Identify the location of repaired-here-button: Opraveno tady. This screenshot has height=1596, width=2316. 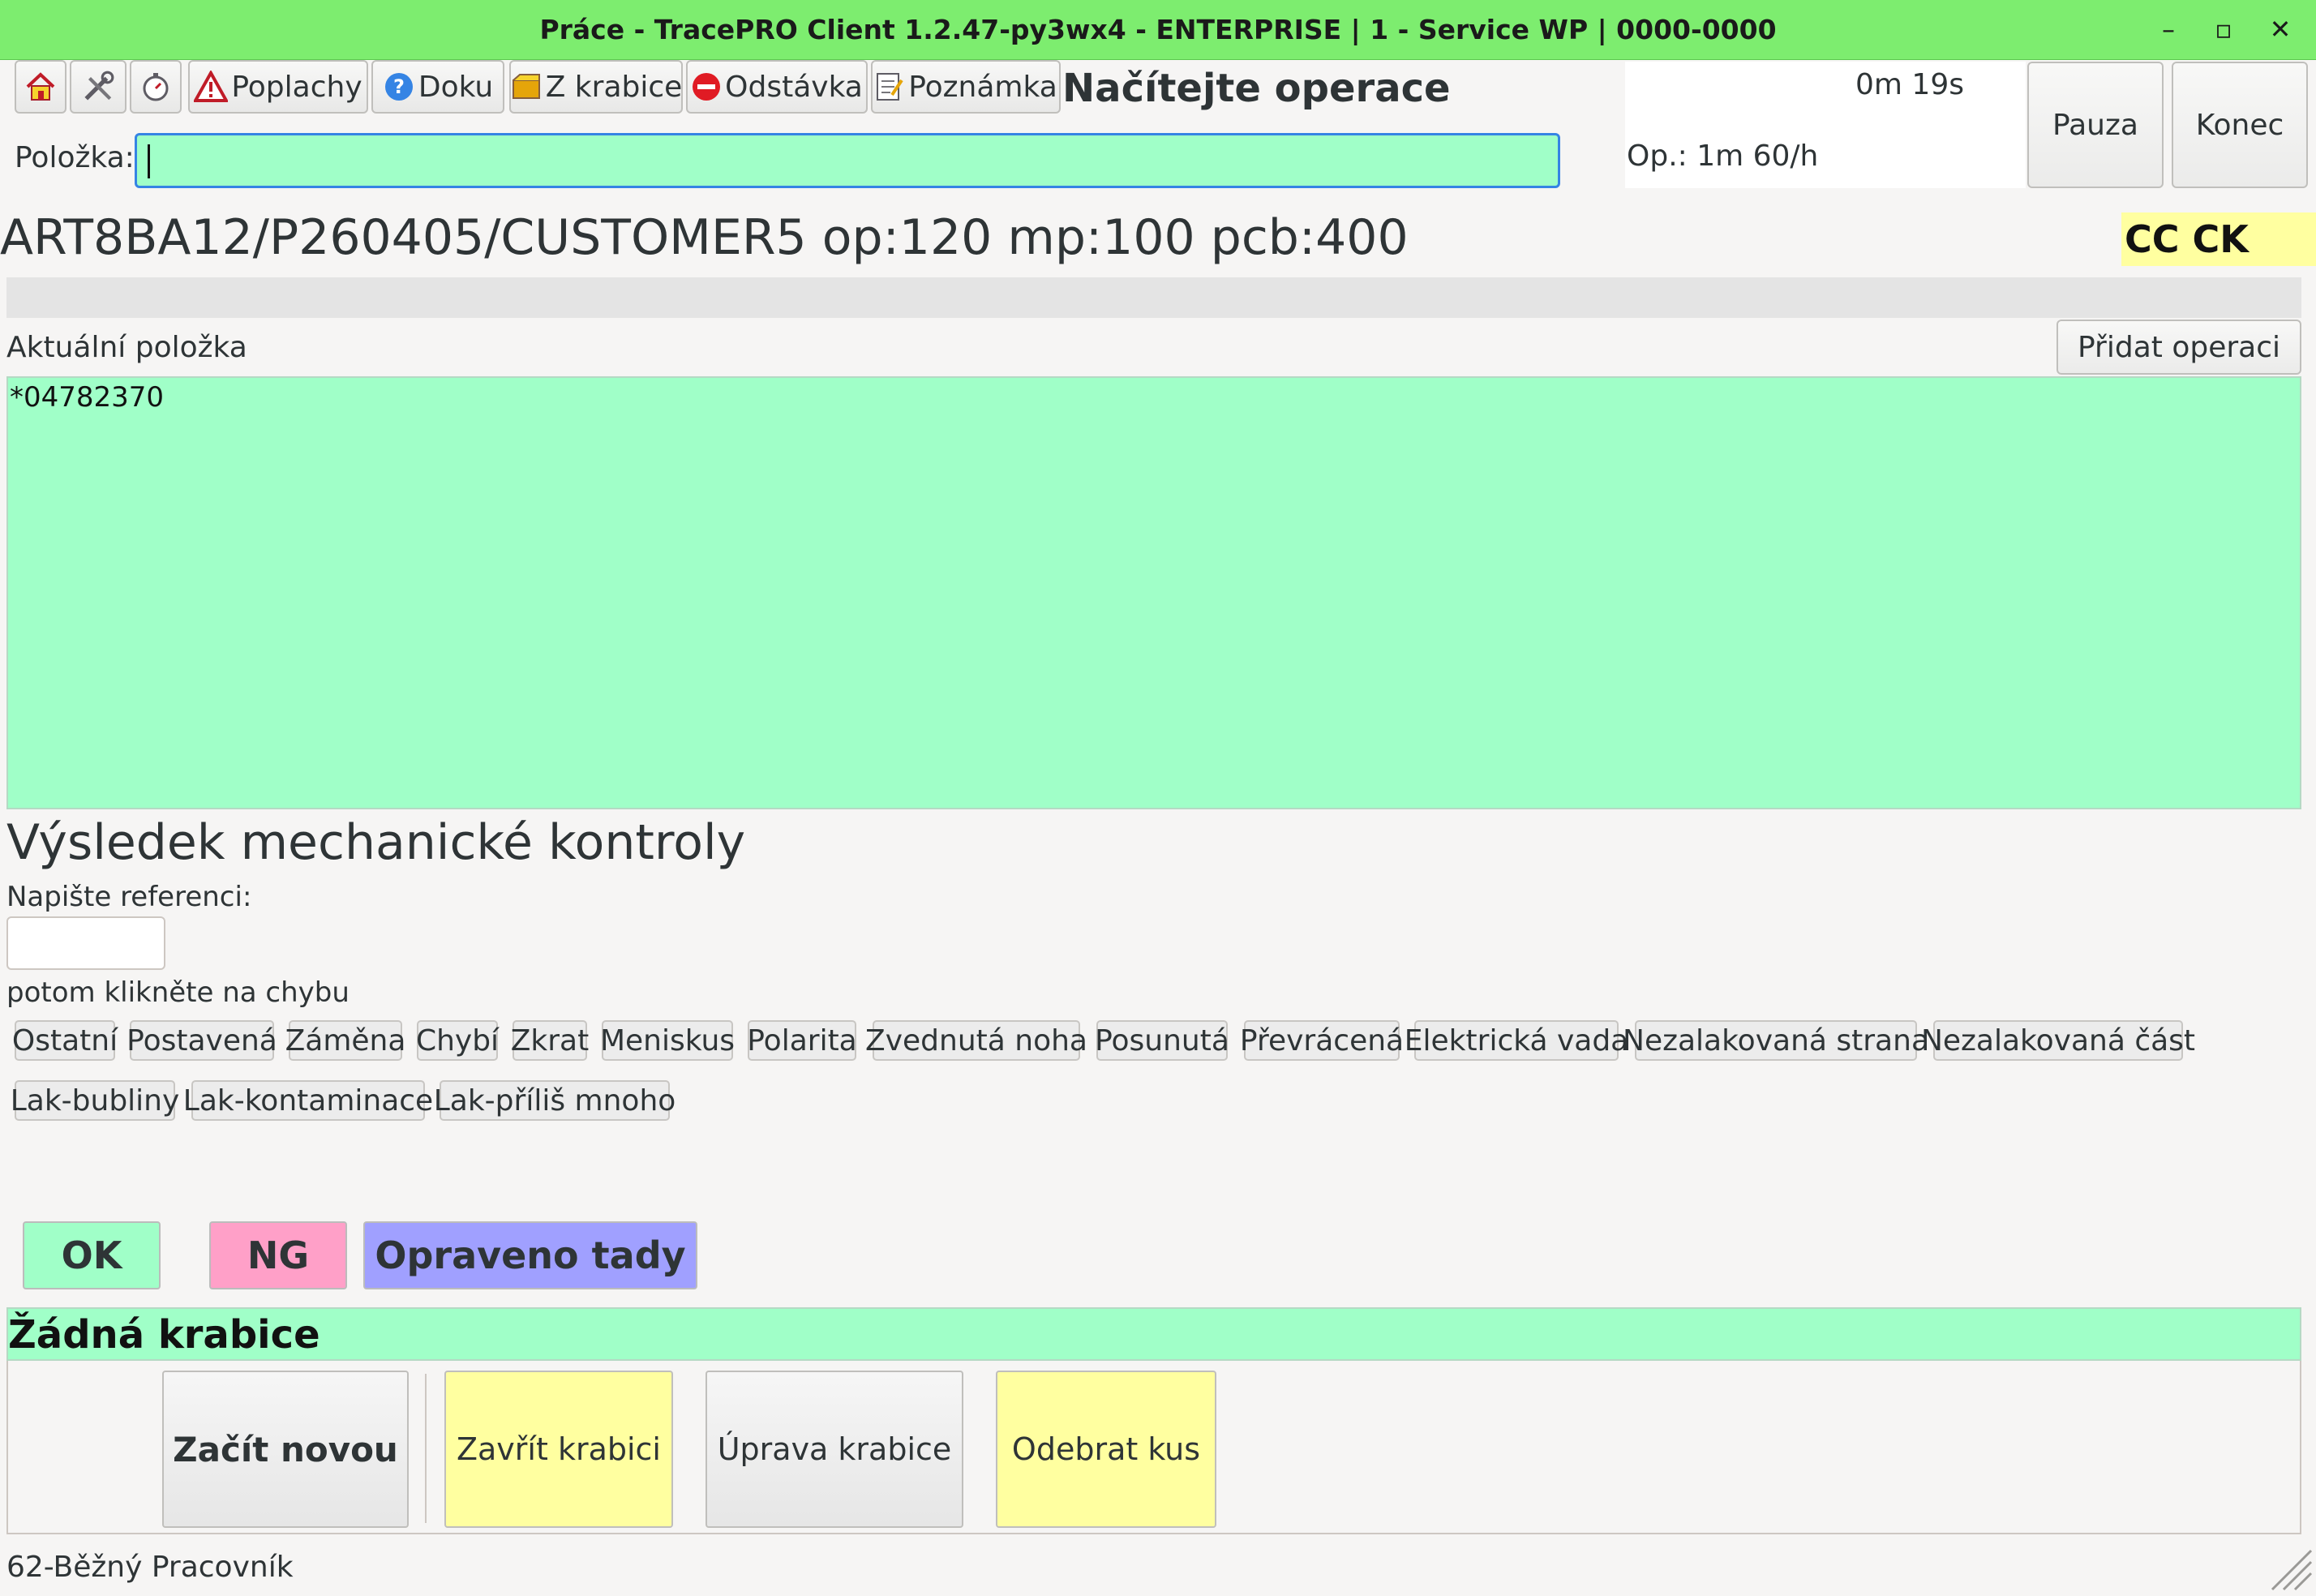
(530, 1255).